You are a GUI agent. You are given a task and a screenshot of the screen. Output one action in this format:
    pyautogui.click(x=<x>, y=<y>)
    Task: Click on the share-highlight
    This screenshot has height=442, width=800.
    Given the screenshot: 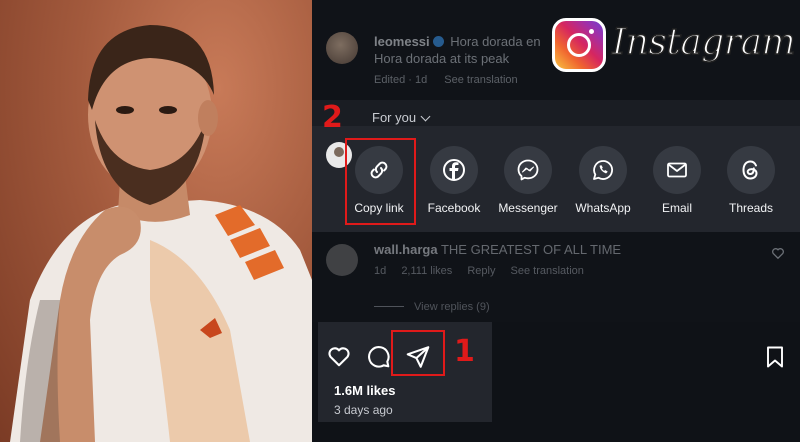 What is the action you would take?
    pyautogui.click(x=418, y=353)
    